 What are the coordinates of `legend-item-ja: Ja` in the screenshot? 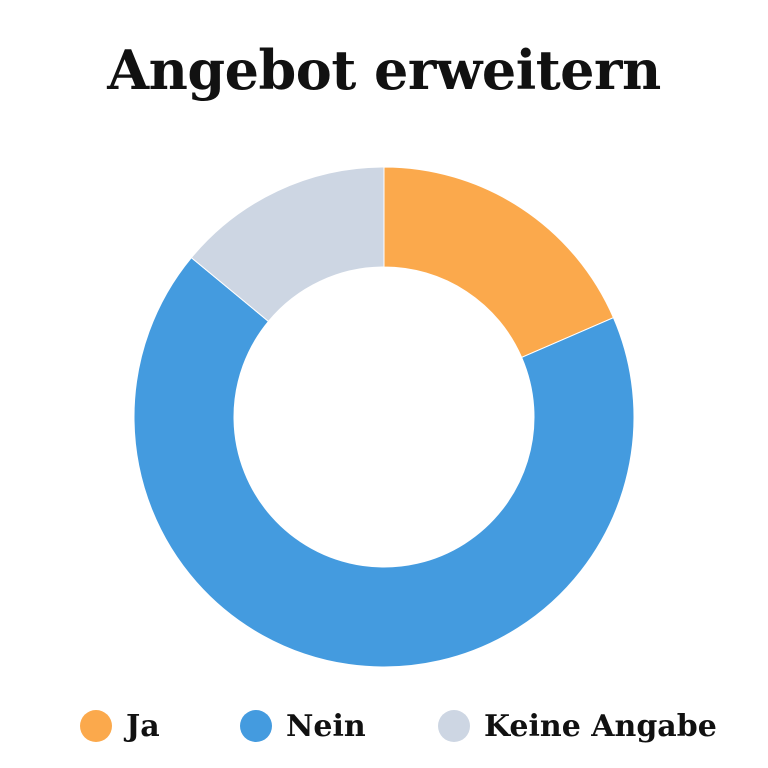 It's located at (120, 726).